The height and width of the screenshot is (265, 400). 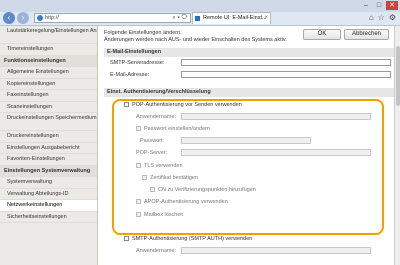 I want to click on auth-encryption-header: Einst. Authentisierung/Verschlüsselung, so click(x=249, y=92).